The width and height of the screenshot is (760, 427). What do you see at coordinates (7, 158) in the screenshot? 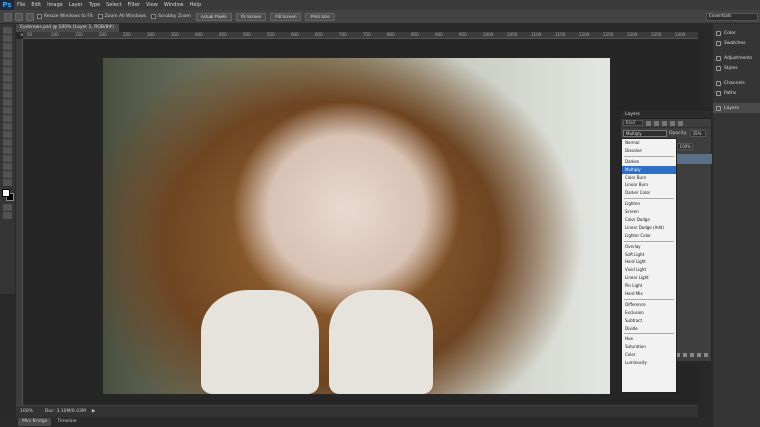
I see `path-selection-tool-icon` at bounding box center [7, 158].